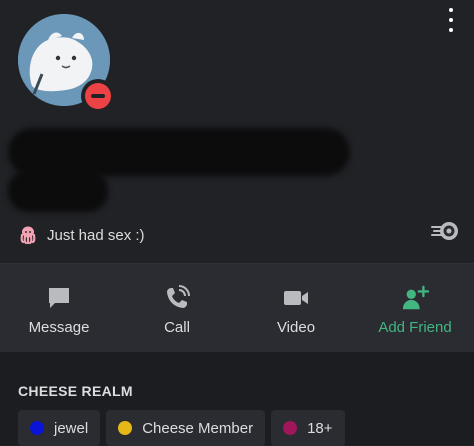  Describe the element at coordinates (98, 96) in the screenshot. I see `dnd-status-icon` at that location.